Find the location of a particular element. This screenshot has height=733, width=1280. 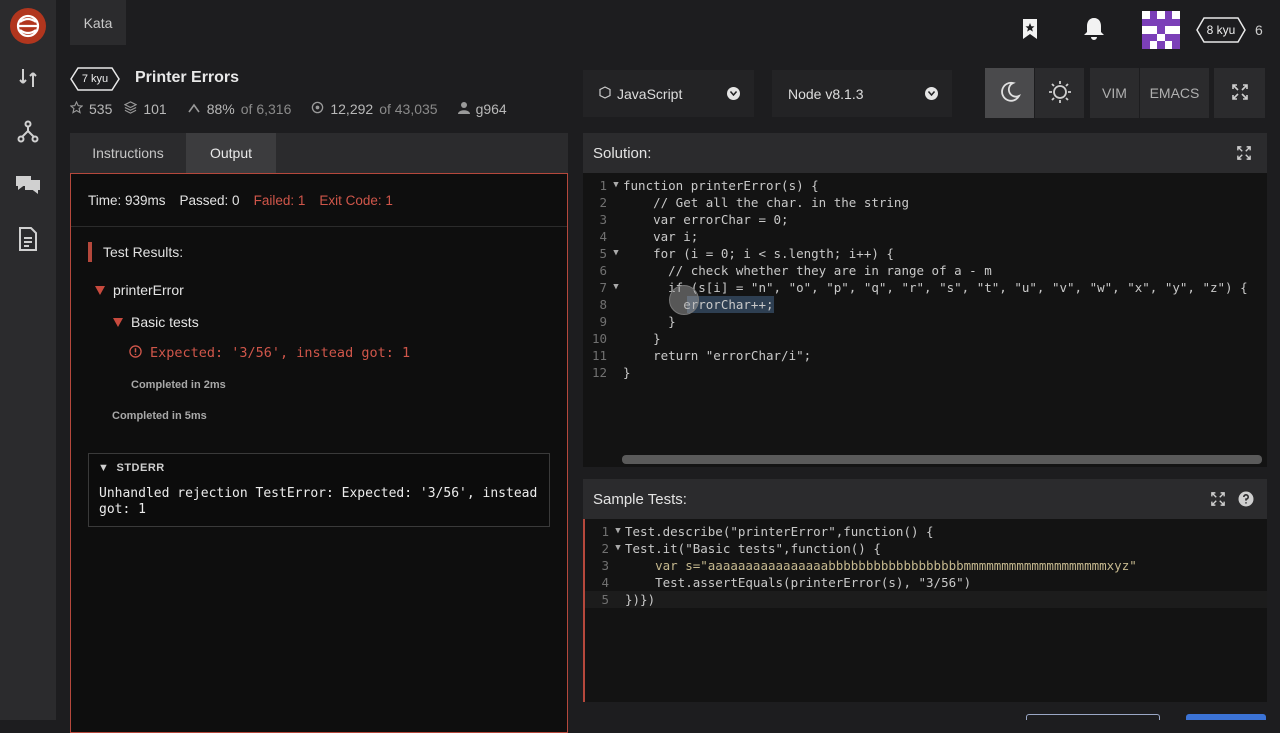

target-icon is located at coordinates (317, 109).